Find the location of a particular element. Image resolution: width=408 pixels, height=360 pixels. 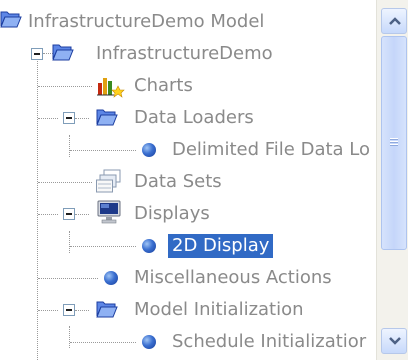

tree-item-label: InfrastructureDemo is located at coordinates (184, 53).